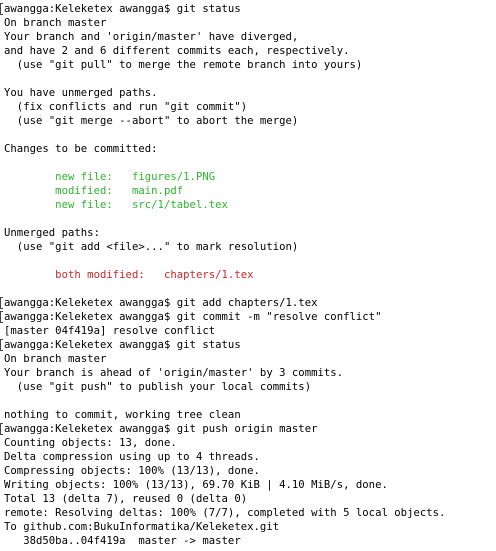 The height and width of the screenshot is (551, 496). I want to click on output-line: [master 04f419a] resolve conflict, so click(110, 331).